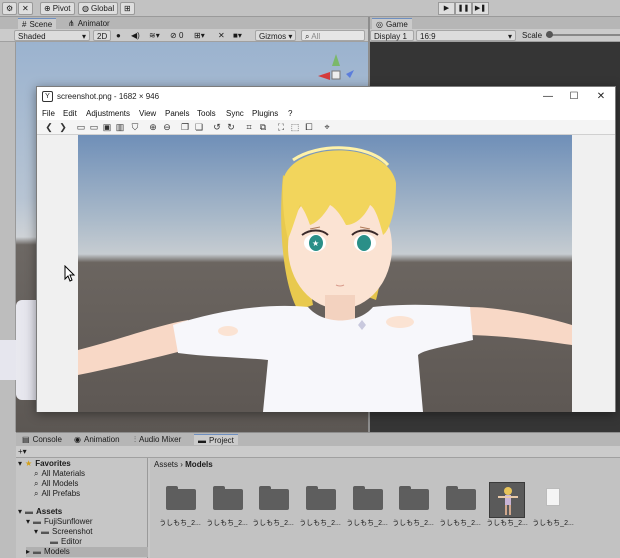 This screenshot has width=620, height=558. What do you see at coordinates (276, 35) in the screenshot?
I see `gizmos-dropdown: Gizmos ▾` at bounding box center [276, 35].